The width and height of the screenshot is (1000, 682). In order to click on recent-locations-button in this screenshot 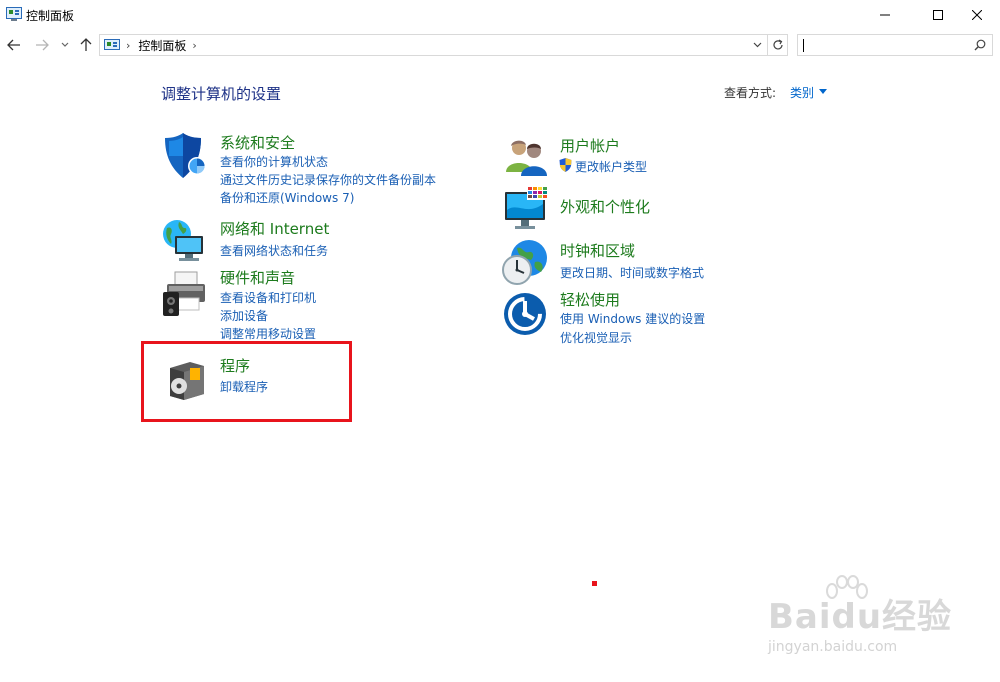, I will do `click(65, 45)`.